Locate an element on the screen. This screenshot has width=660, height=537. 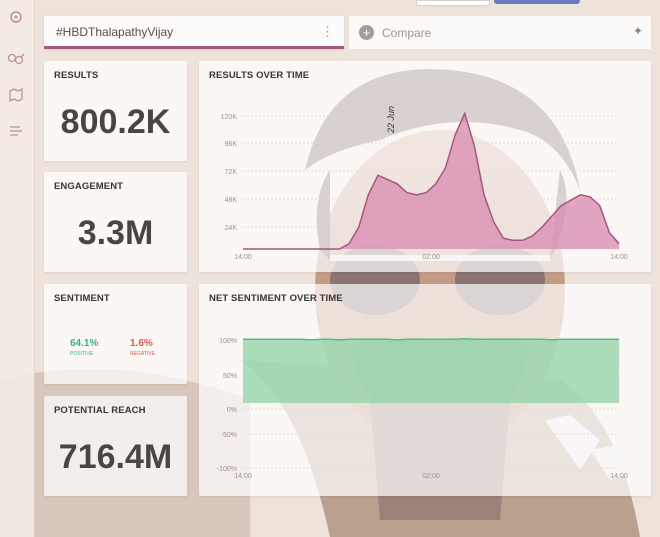
sentiment-title: SENTIMENT is located at coordinates (82, 298).